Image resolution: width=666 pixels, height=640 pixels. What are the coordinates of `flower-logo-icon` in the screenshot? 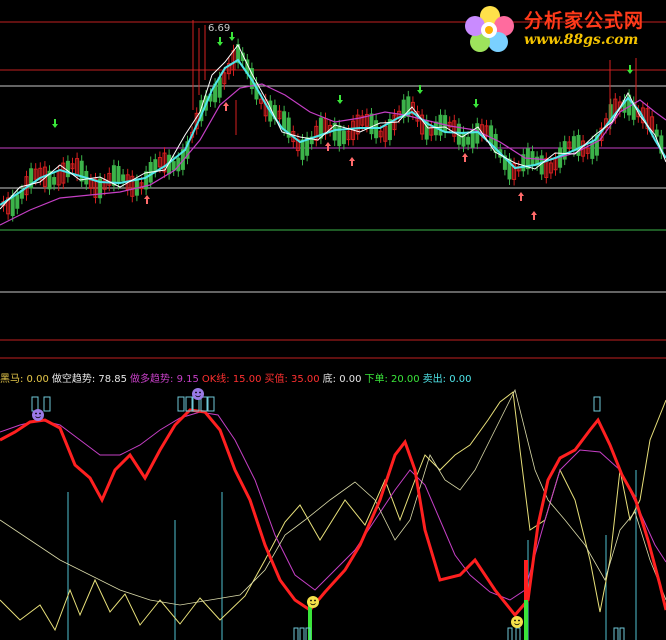 It's located at (489, 29).